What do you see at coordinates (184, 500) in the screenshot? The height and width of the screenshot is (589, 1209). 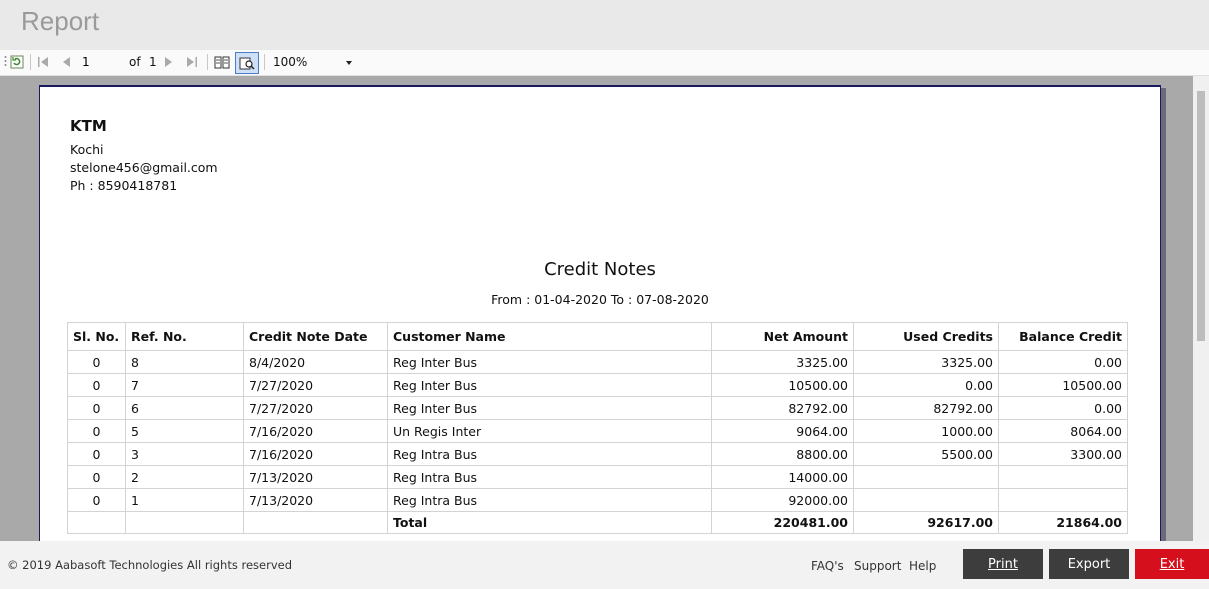 I see `cell-ref-no: 1` at bounding box center [184, 500].